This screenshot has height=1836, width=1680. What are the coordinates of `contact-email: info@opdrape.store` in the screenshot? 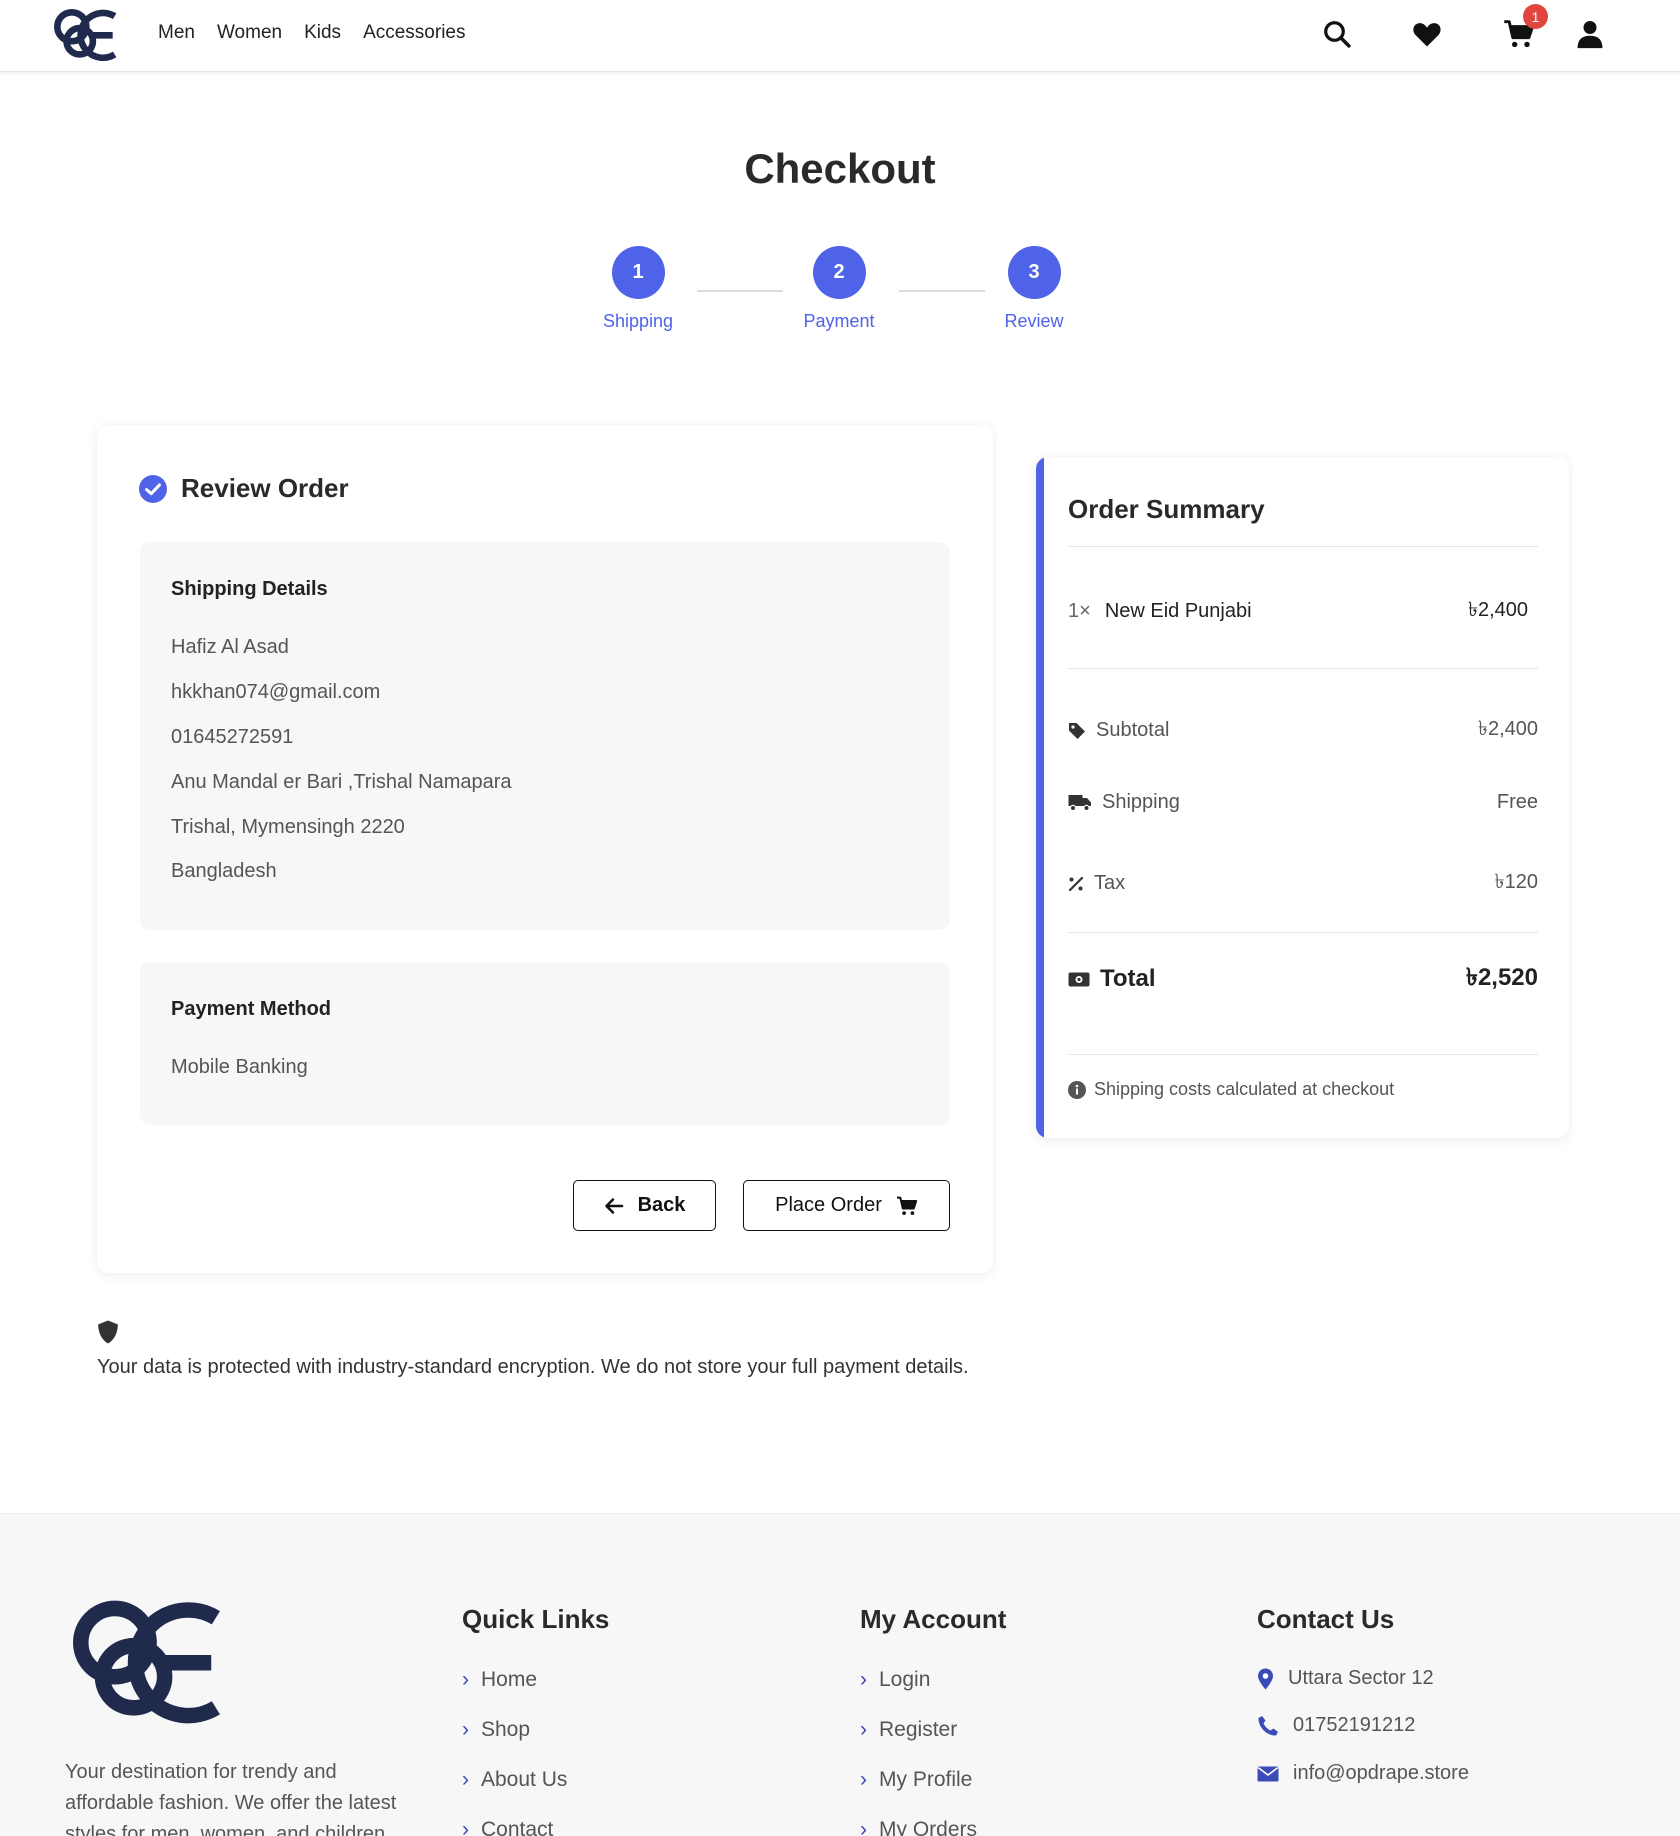 It's located at (1363, 1773).